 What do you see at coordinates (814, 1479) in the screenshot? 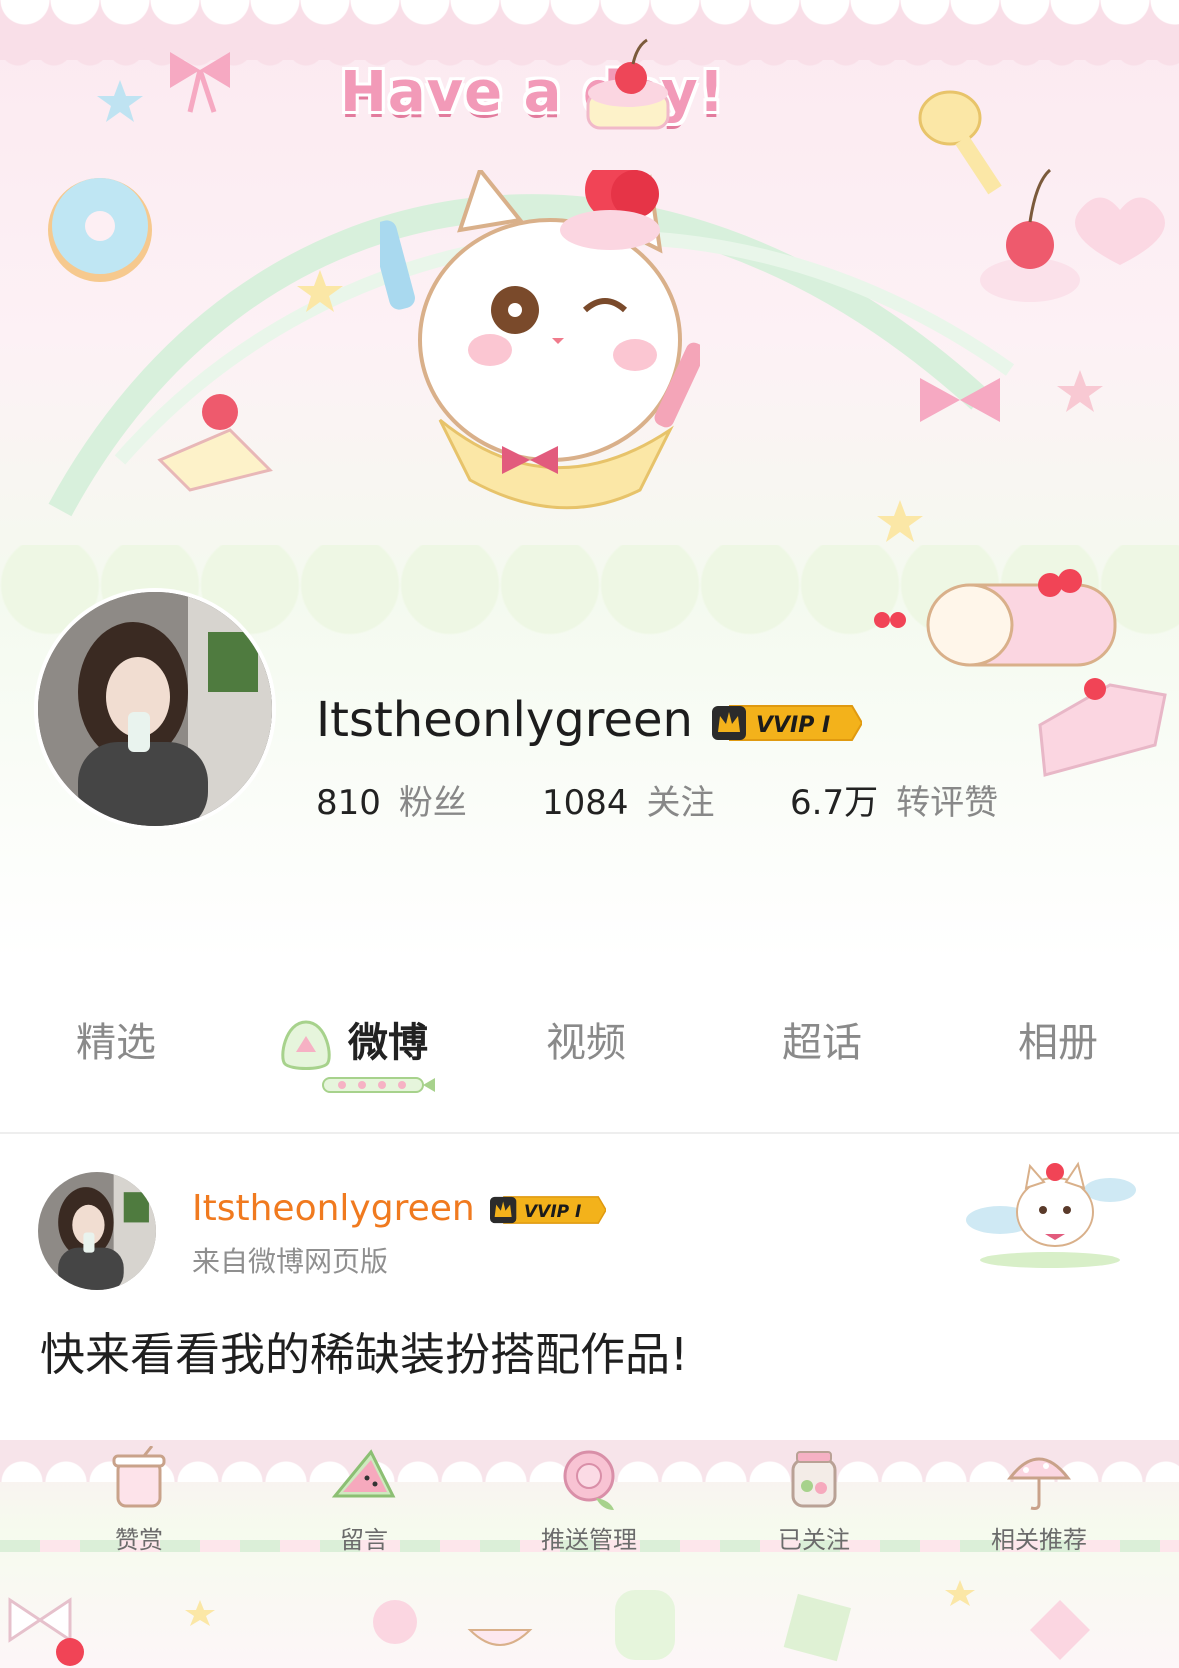
I see `jar-icon` at bounding box center [814, 1479].